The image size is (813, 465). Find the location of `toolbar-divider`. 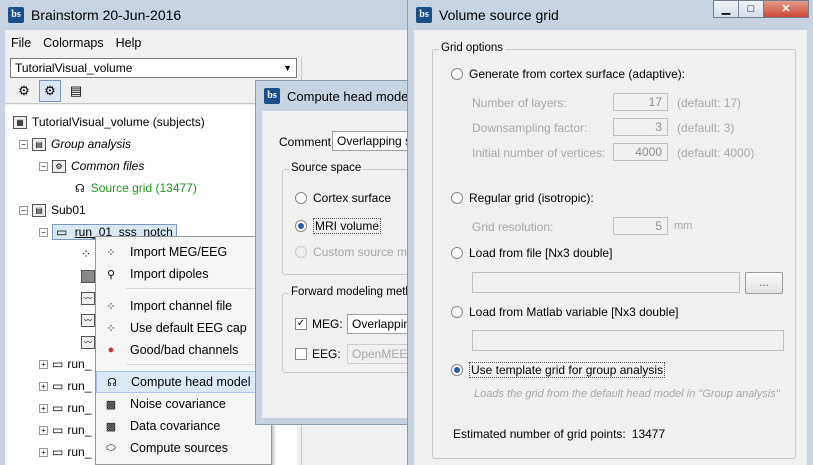

toolbar-divider is located at coordinates (151, 103).